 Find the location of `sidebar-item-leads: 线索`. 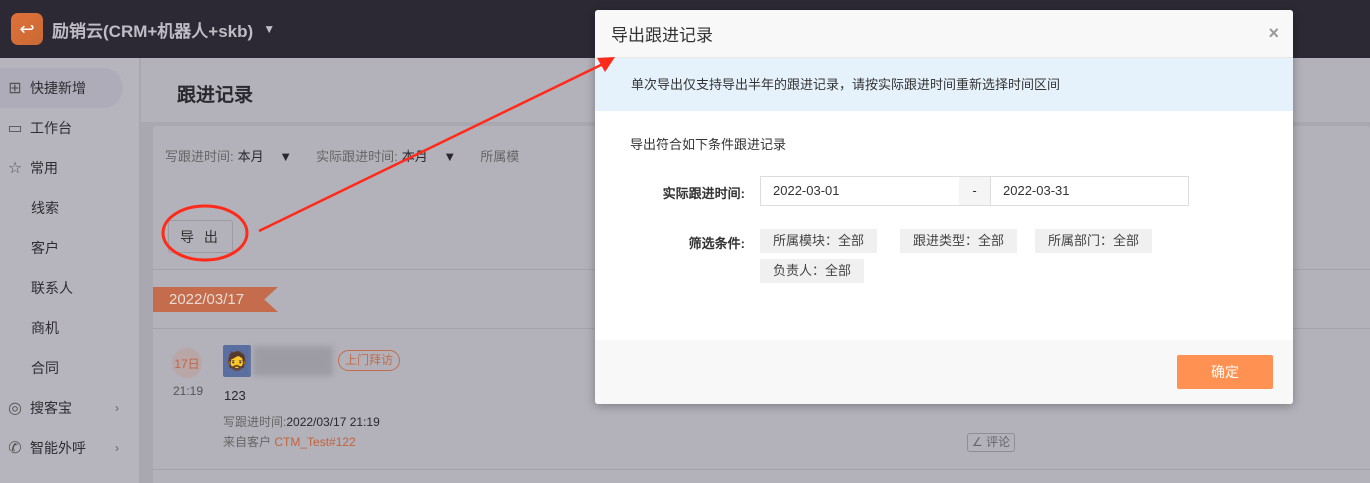

sidebar-item-leads: 线索 is located at coordinates (61, 208).